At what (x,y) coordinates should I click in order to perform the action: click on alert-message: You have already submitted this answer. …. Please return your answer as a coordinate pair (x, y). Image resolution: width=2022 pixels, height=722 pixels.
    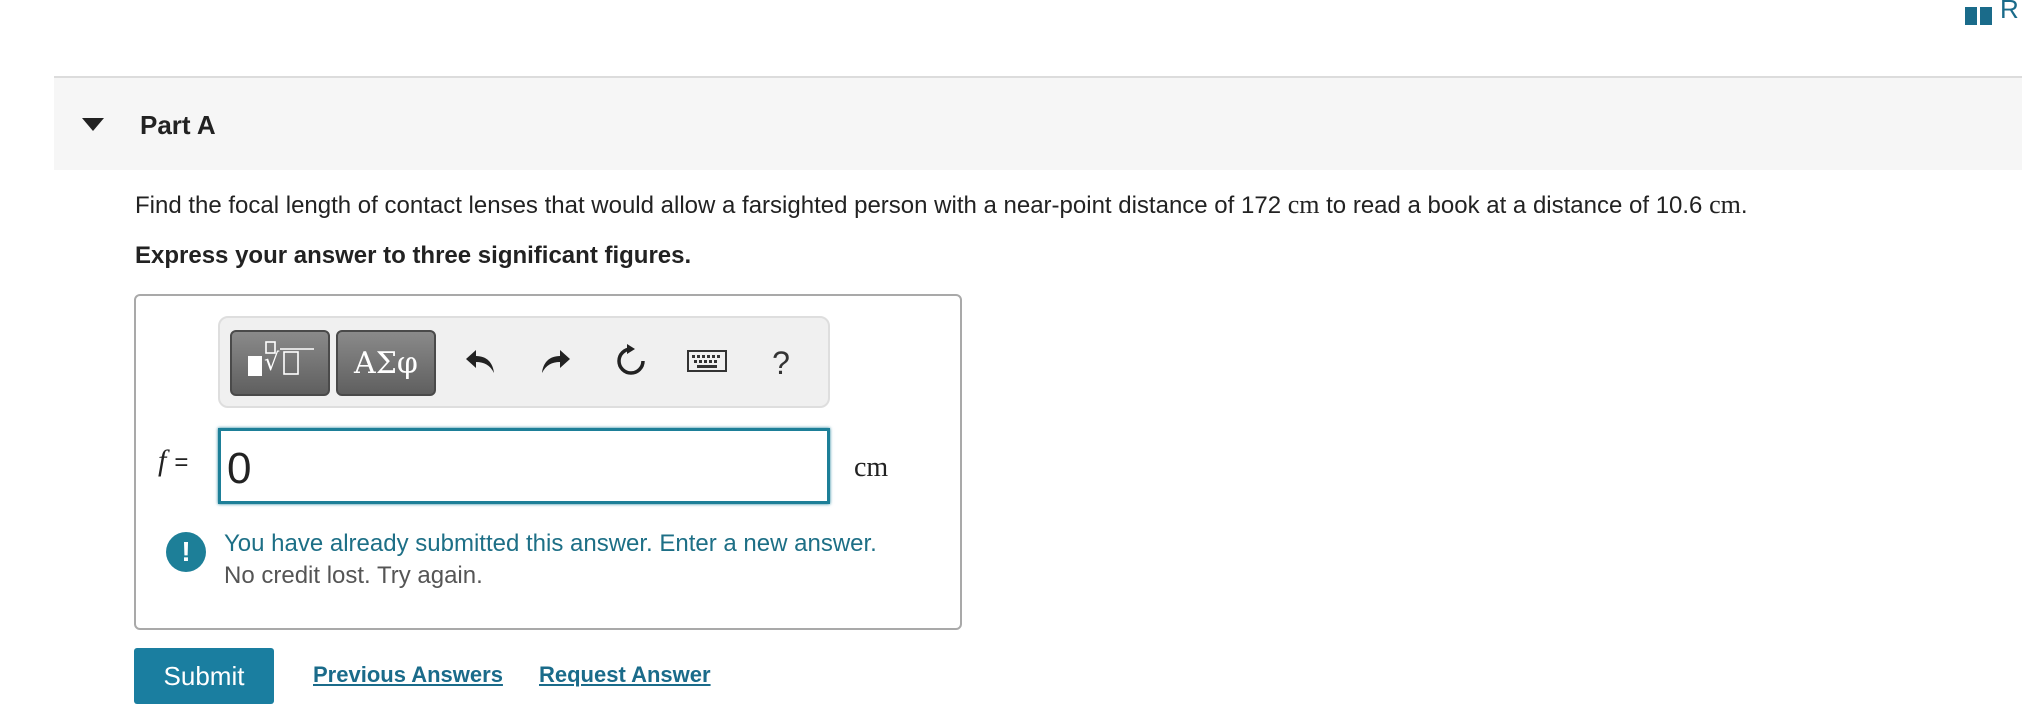
    Looking at the image, I should click on (550, 543).